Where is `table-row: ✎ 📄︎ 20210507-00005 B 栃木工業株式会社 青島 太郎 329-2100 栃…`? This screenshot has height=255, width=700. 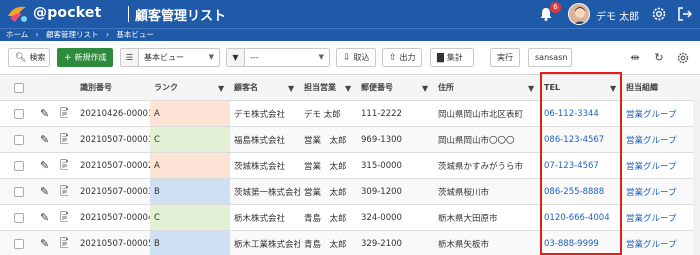 table-row: ✎ 📄︎ 20210507-00005 B 栃木工業株式会社 青島 太郎 329-2100 栃… is located at coordinates (350, 243).